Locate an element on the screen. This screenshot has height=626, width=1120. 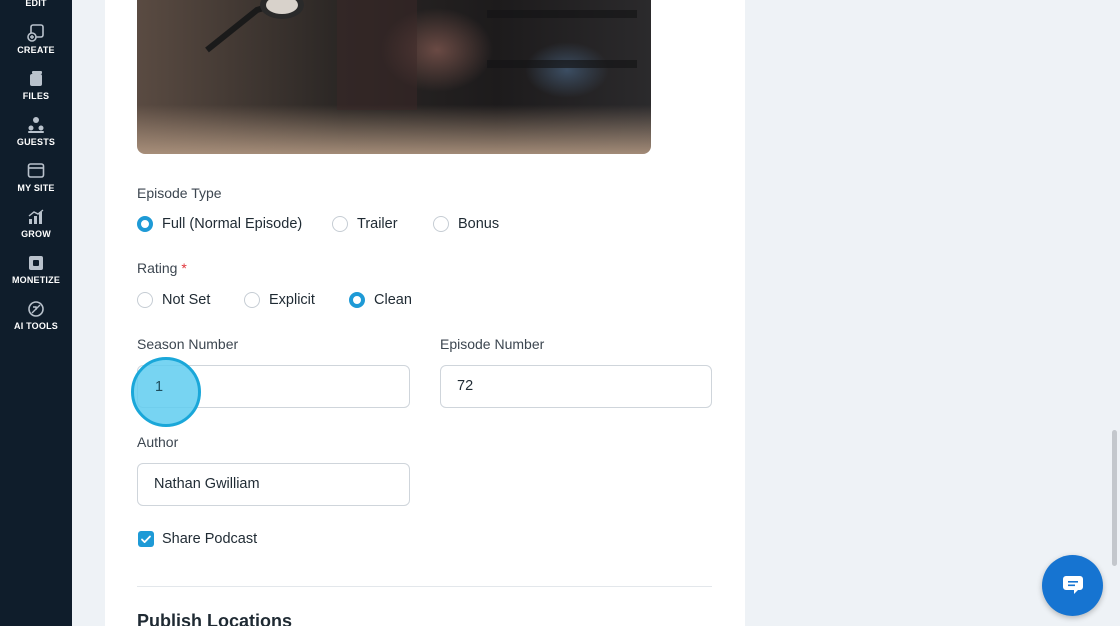
create-icon is located at coordinates (35, 33).